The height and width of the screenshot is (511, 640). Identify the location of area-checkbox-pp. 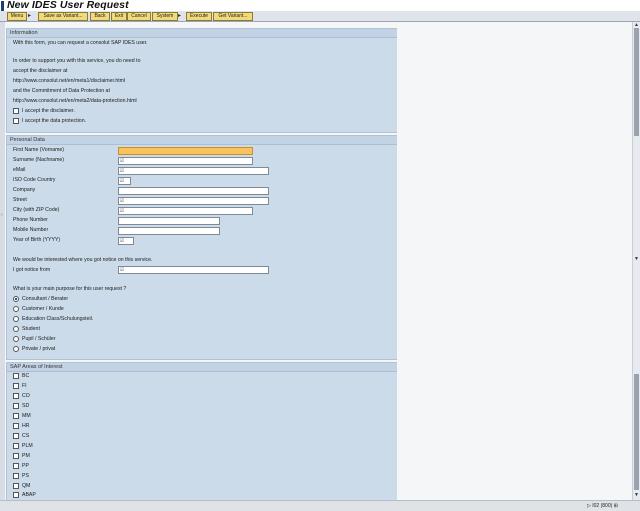
(16, 466).